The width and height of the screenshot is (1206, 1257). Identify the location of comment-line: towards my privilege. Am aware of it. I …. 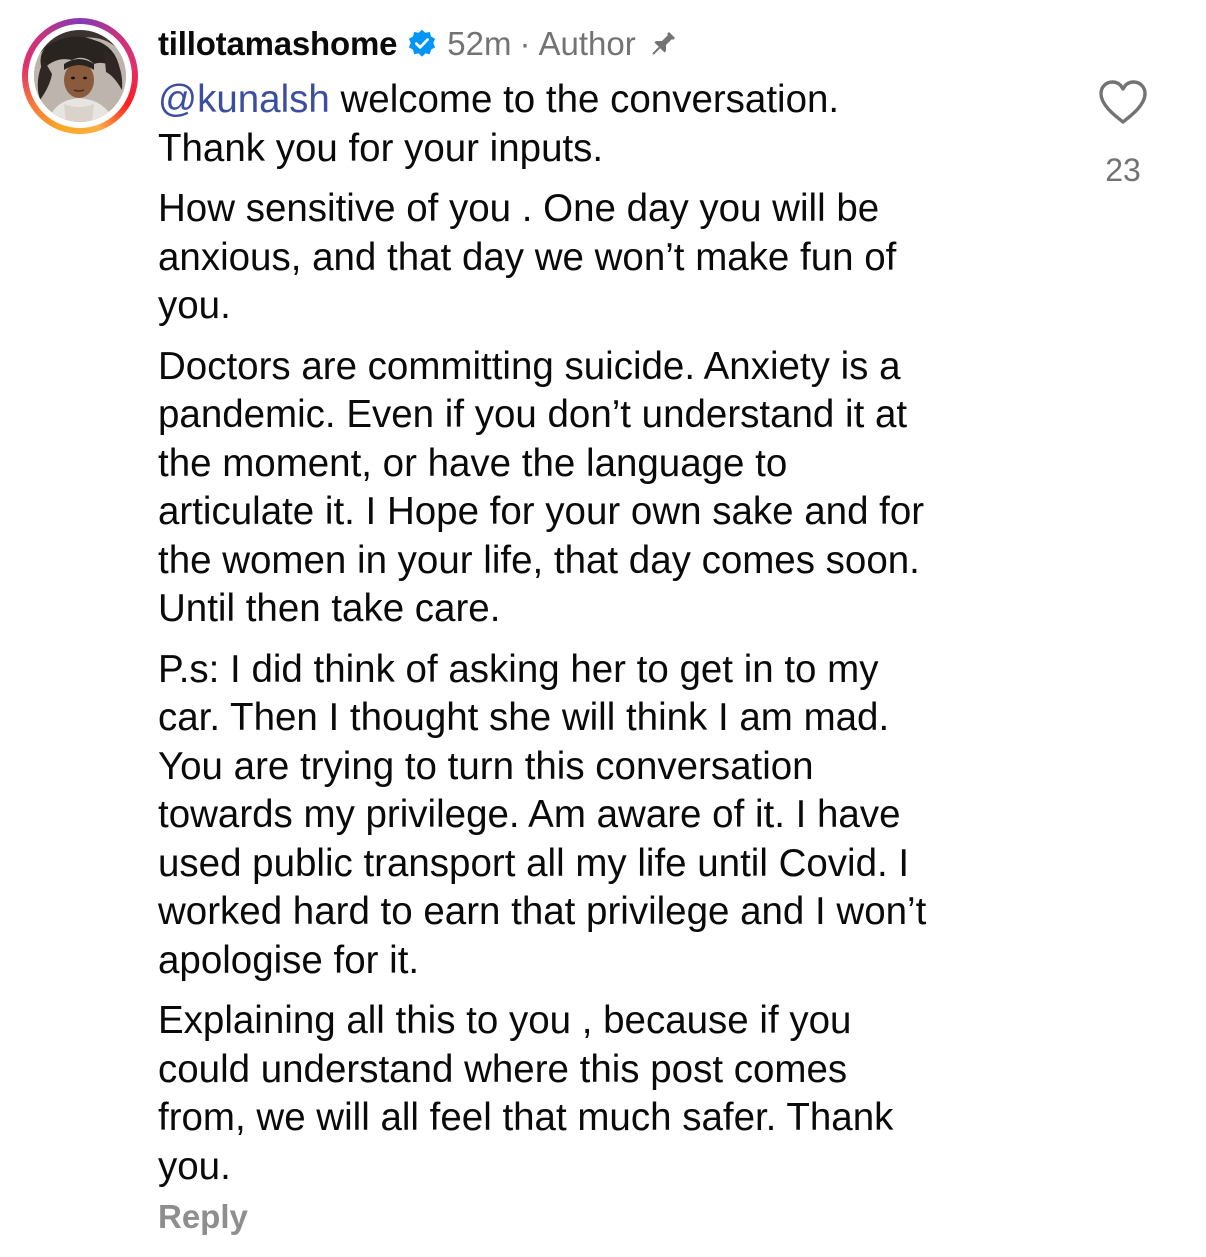
(529, 814).